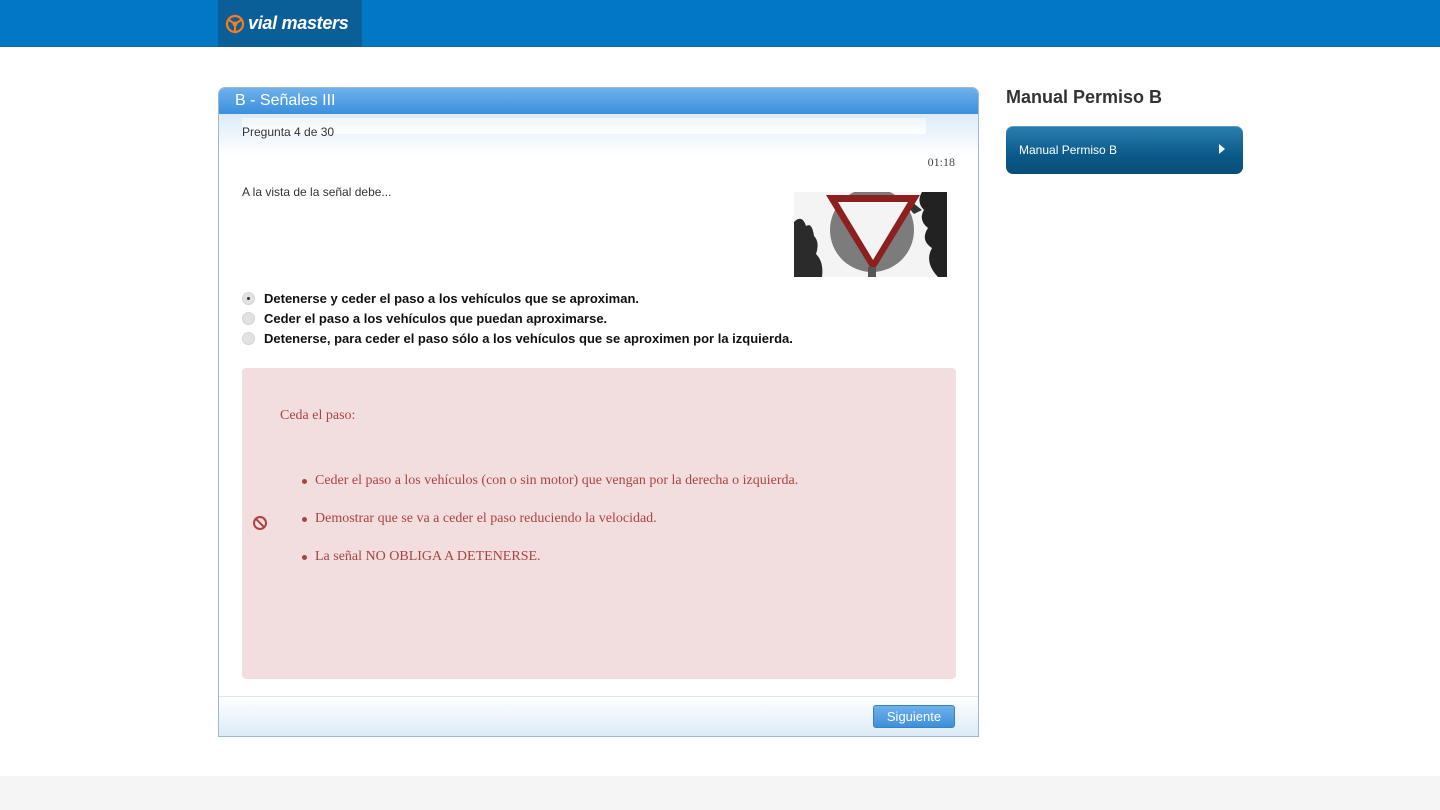 The height and width of the screenshot is (810, 1440). What do you see at coordinates (1124, 150) in the screenshot?
I see `manual-button: Manual Permiso B` at bounding box center [1124, 150].